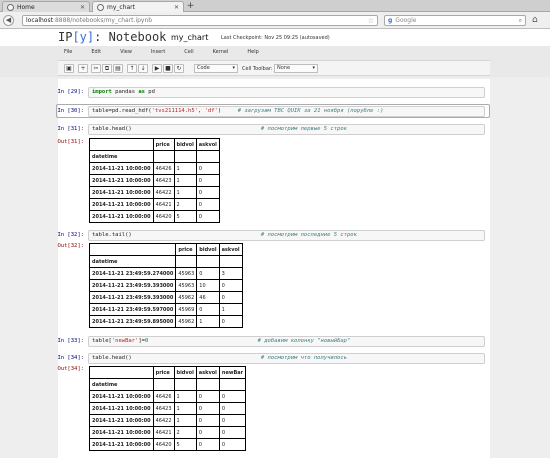 The width and height of the screenshot is (550, 458). Describe the element at coordinates (303, 129) in the screenshot. I see `code-comment: # посмотрим первые 5 строк` at that location.